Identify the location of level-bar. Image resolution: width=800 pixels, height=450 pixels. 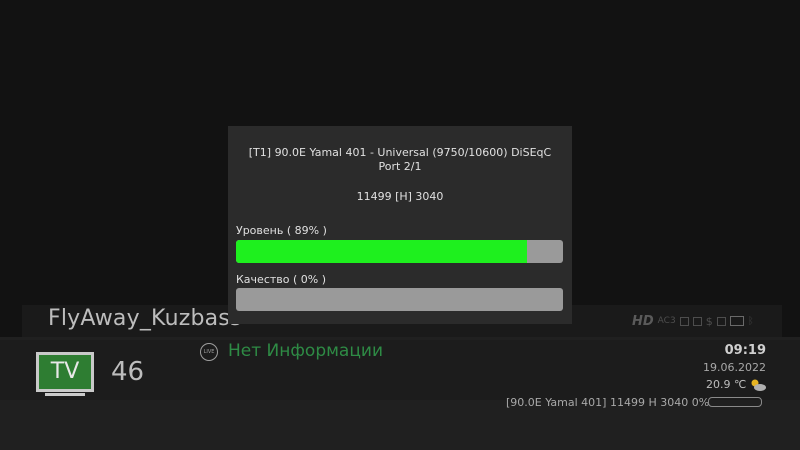
(399, 251).